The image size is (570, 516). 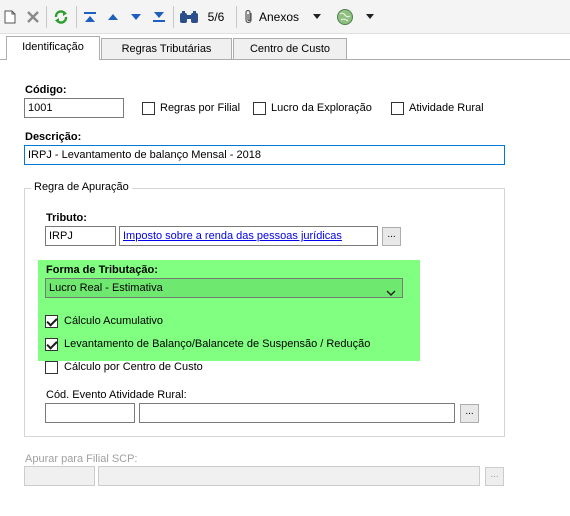 I want to click on regras-por-filial-checkbox, so click(x=148, y=108).